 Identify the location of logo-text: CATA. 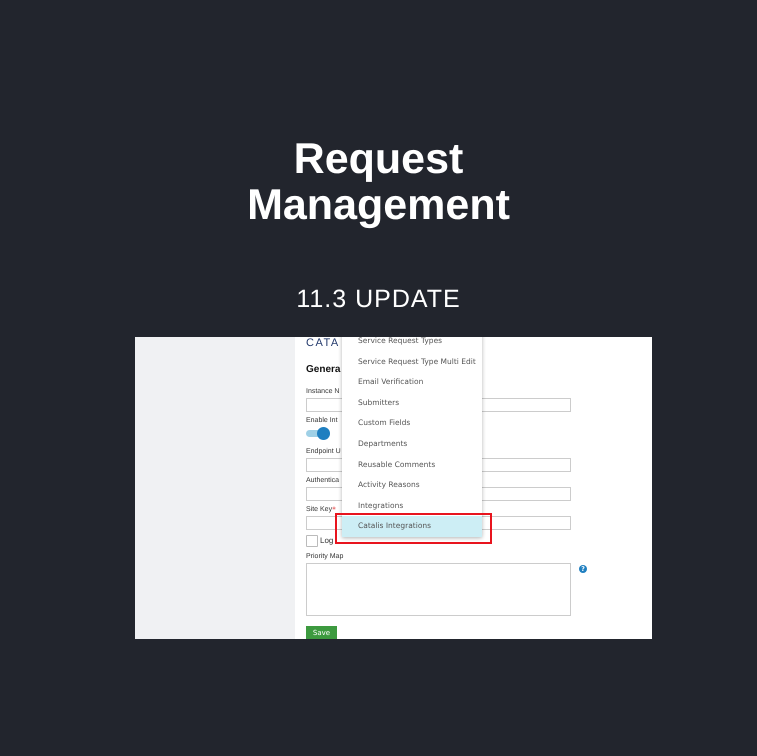
(323, 343).